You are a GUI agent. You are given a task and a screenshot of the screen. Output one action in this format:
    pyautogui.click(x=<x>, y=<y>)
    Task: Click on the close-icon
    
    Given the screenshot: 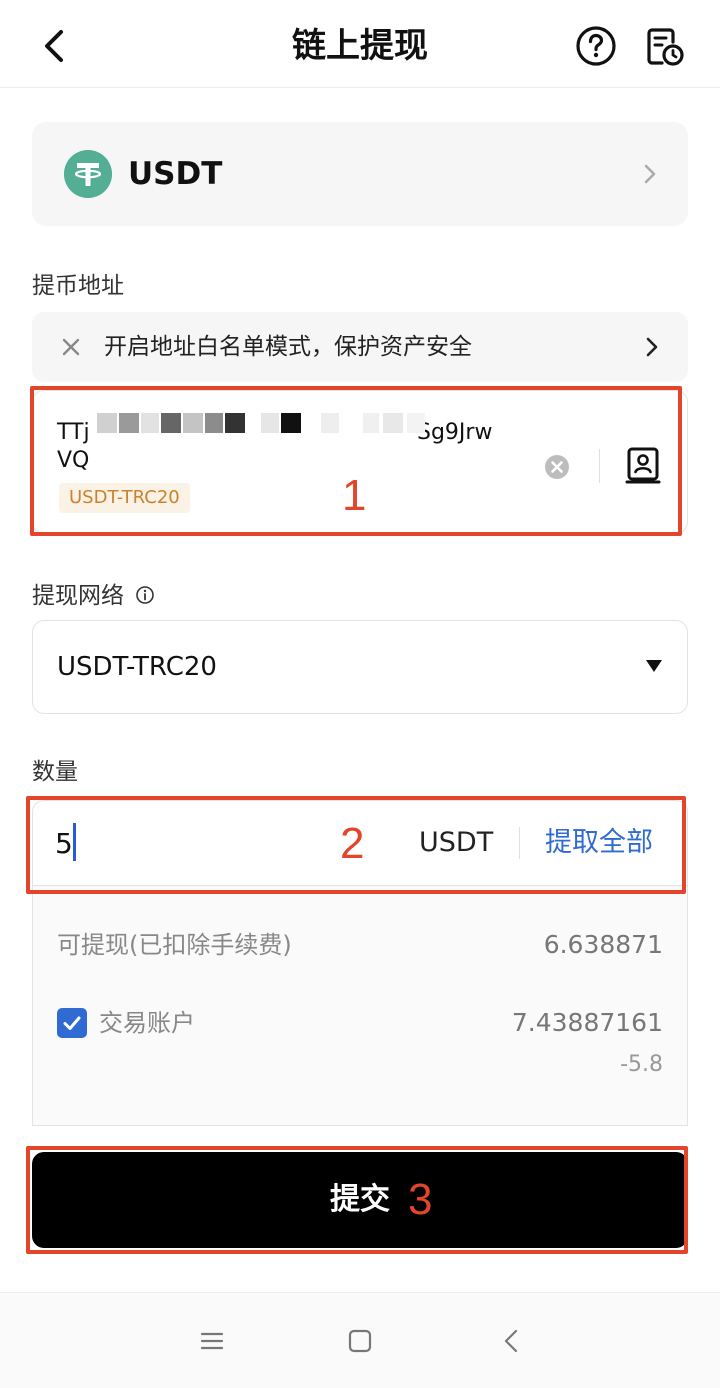 What is the action you would take?
    pyautogui.click(x=71, y=347)
    